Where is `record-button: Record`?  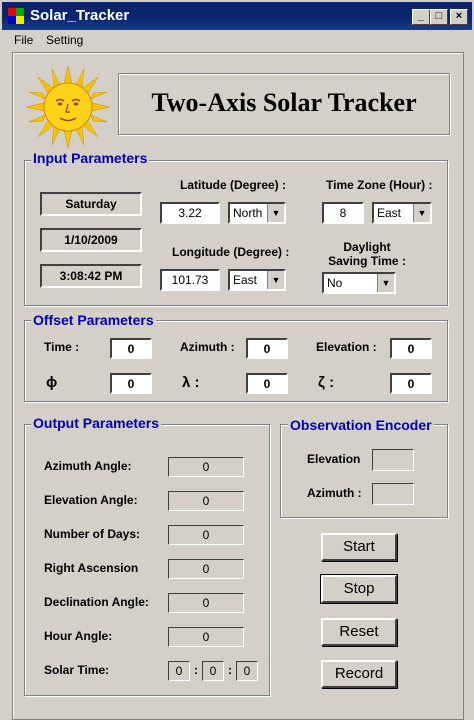 record-button: Record is located at coordinates (359, 674).